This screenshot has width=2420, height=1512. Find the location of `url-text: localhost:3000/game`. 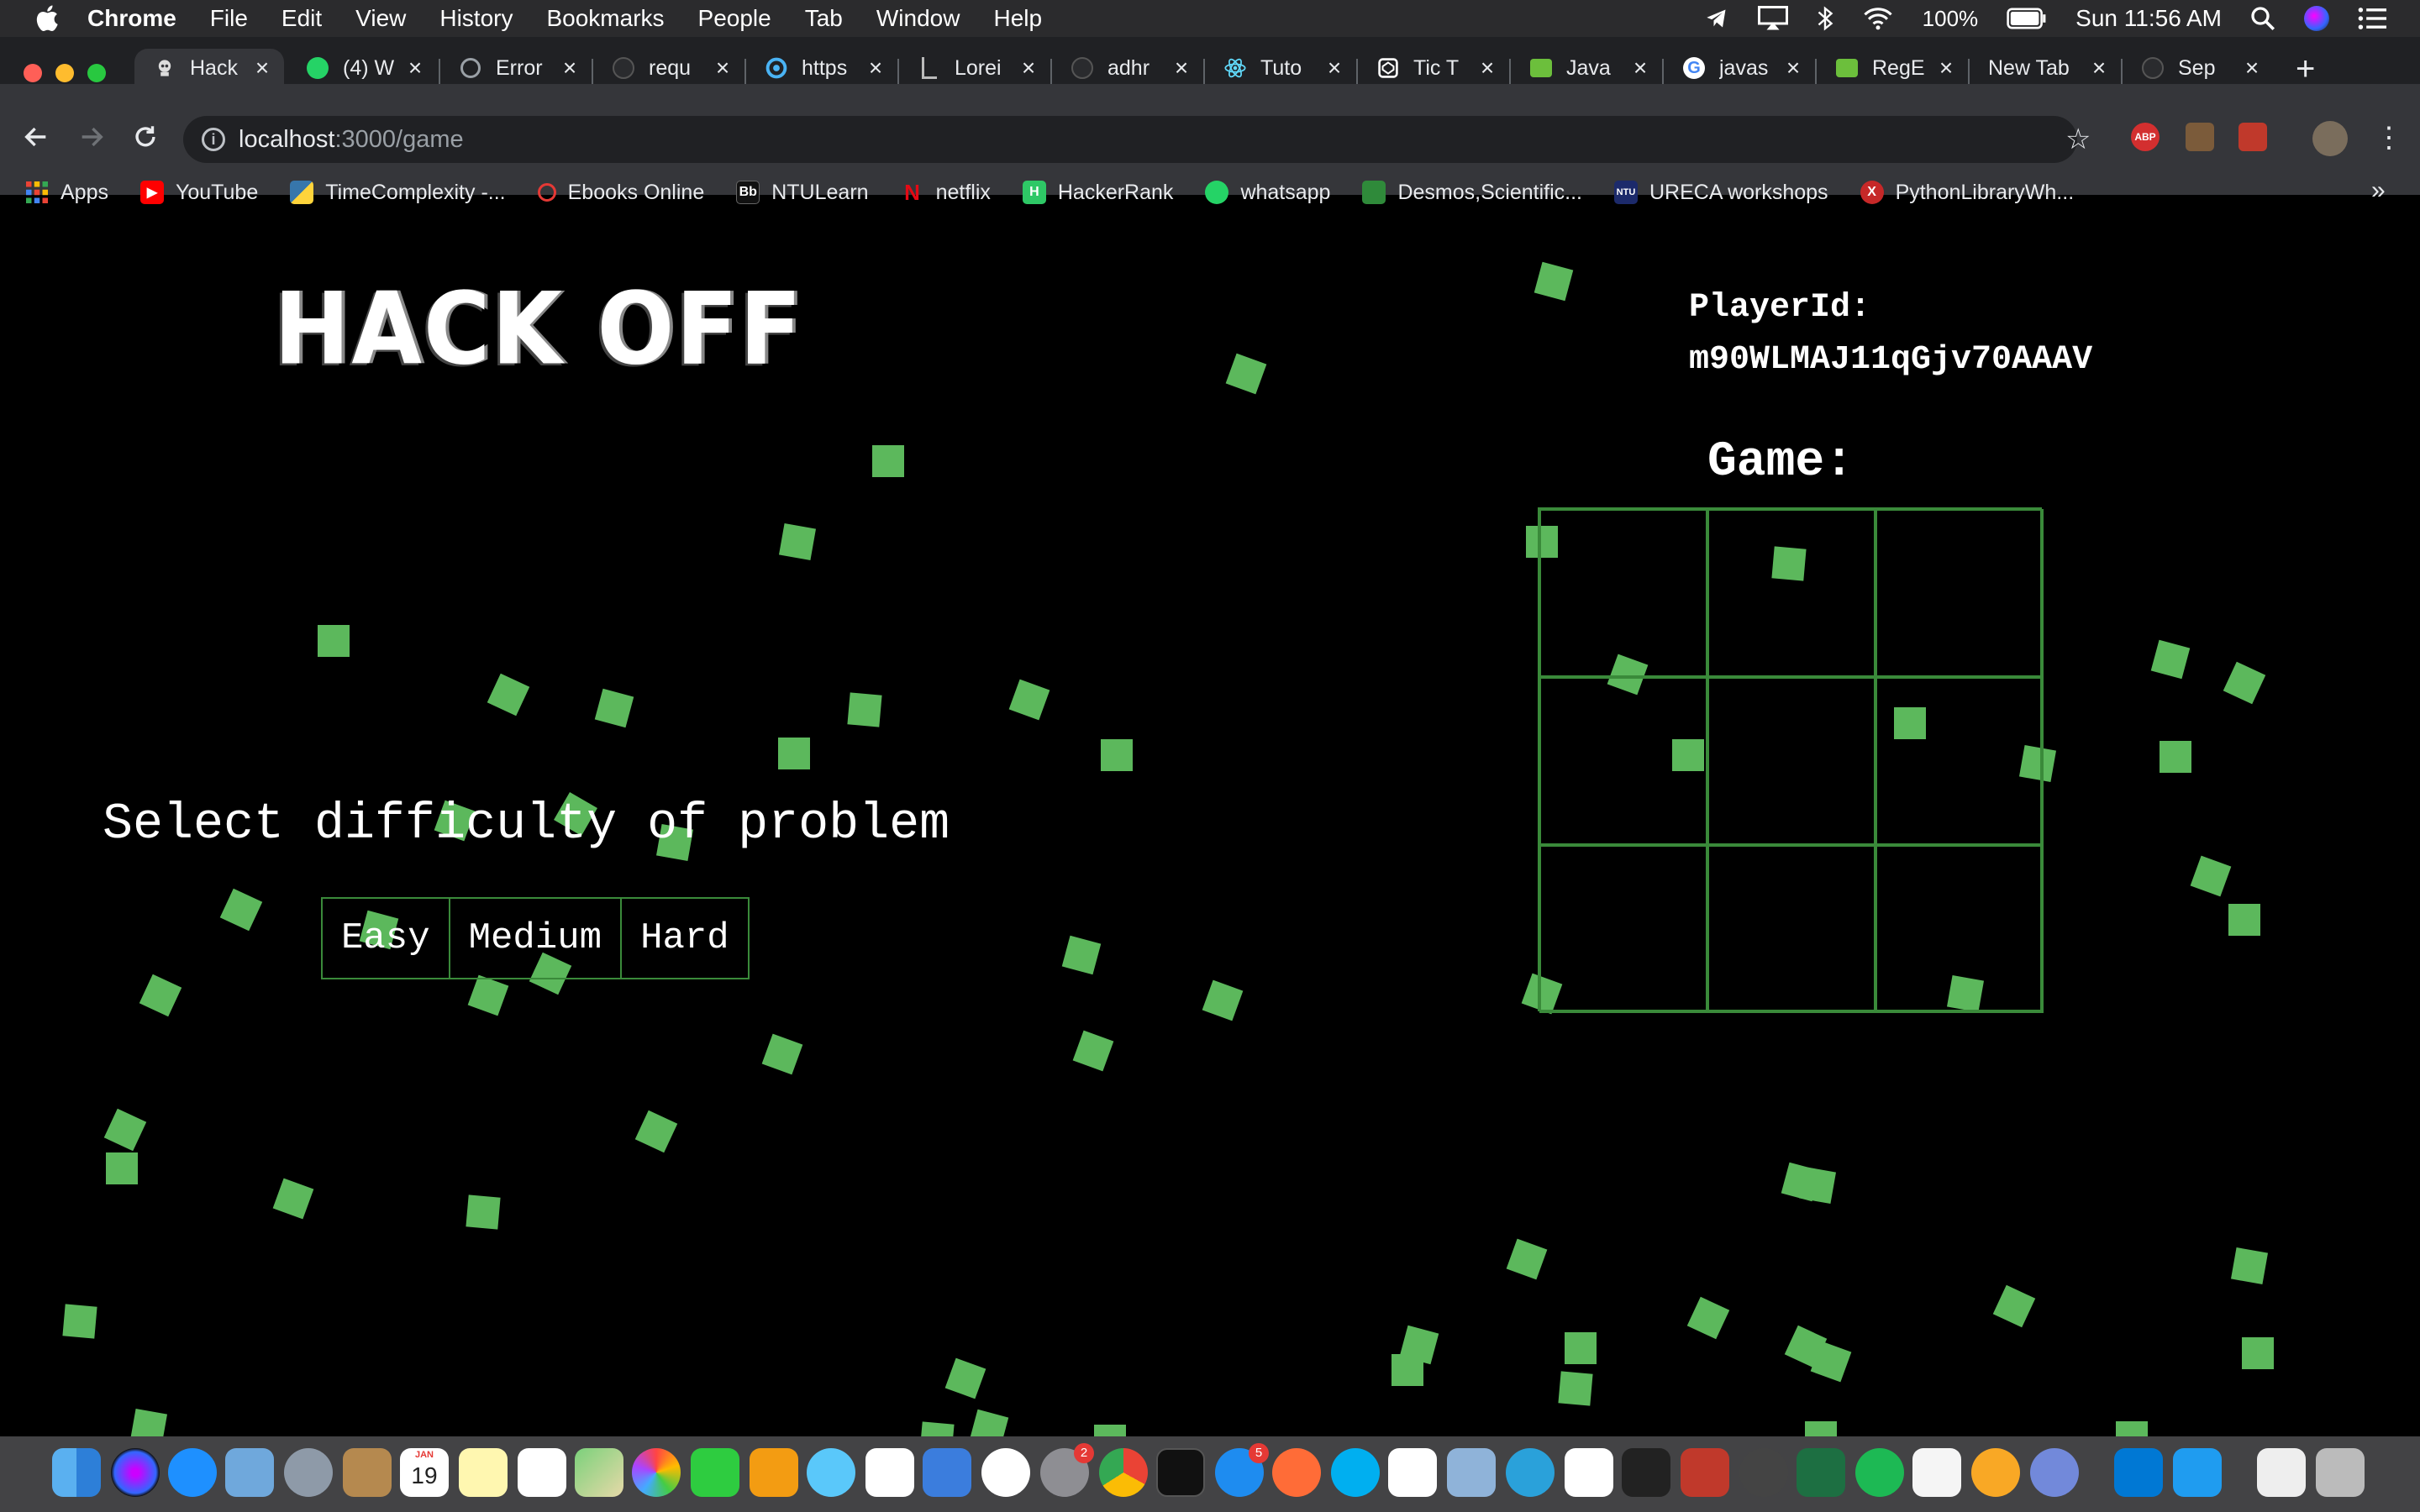

url-text: localhost:3000/game is located at coordinates (352, 140).